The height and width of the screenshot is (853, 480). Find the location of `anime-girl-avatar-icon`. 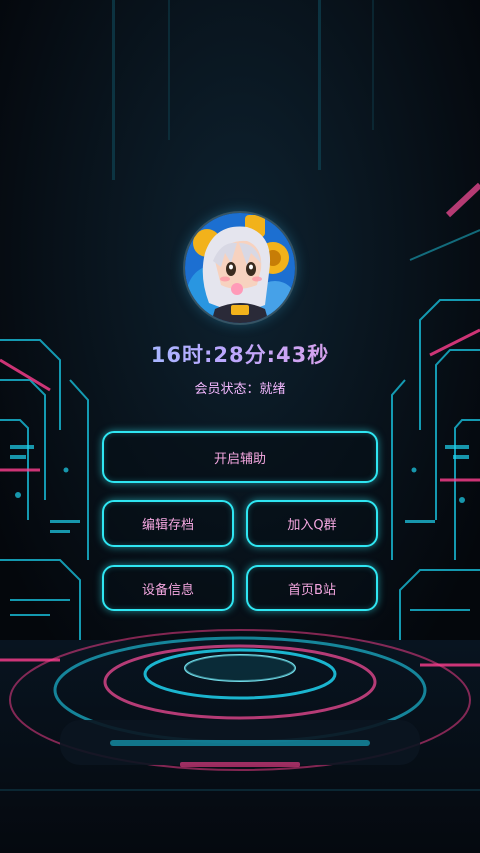

anime-girl-avatar-icon is located at coordinates (240, 268).